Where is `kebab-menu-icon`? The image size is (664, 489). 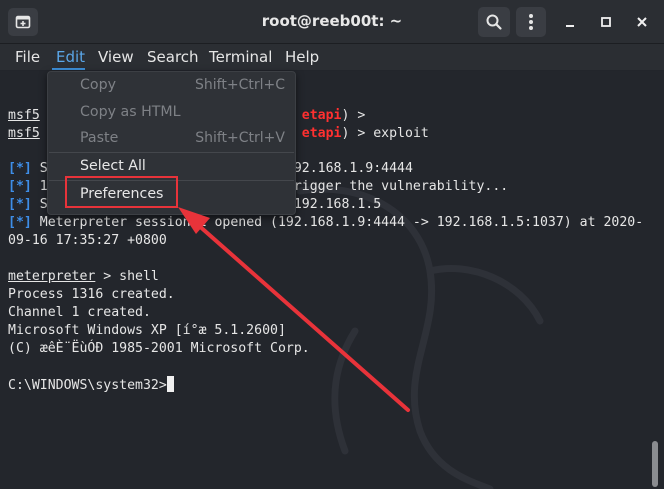
kebab-menu-icon is located at coordinates (531, 22).